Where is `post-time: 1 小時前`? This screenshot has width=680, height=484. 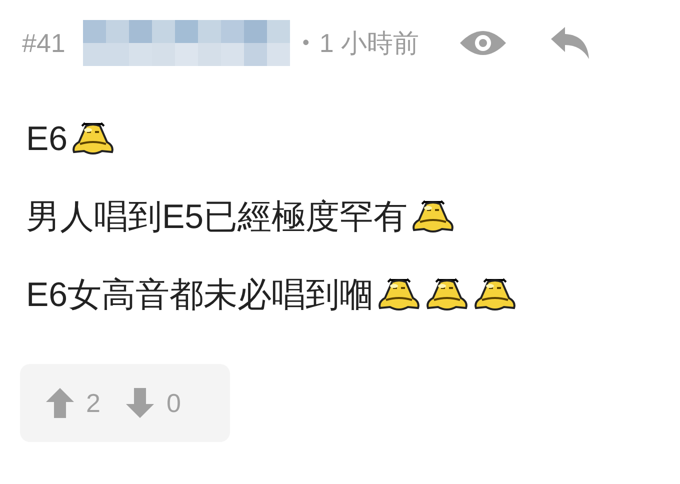
post-time: 1 小時前 is located at coordinates (369, 43).